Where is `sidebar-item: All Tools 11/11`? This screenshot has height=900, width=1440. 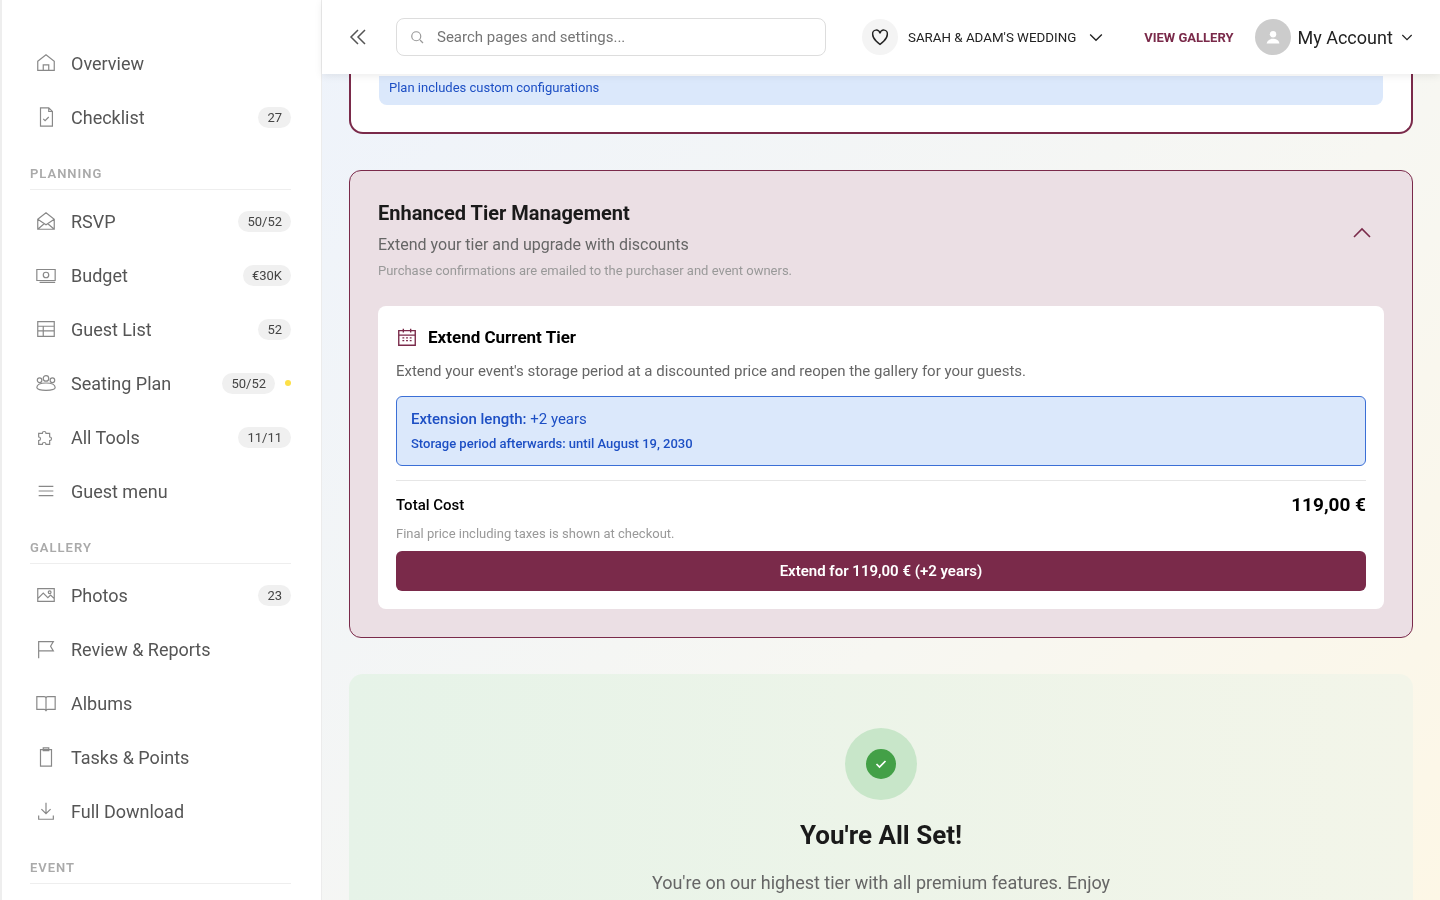 sidebar-item: All Tools 11/11 is located at coordinates (160, 437).